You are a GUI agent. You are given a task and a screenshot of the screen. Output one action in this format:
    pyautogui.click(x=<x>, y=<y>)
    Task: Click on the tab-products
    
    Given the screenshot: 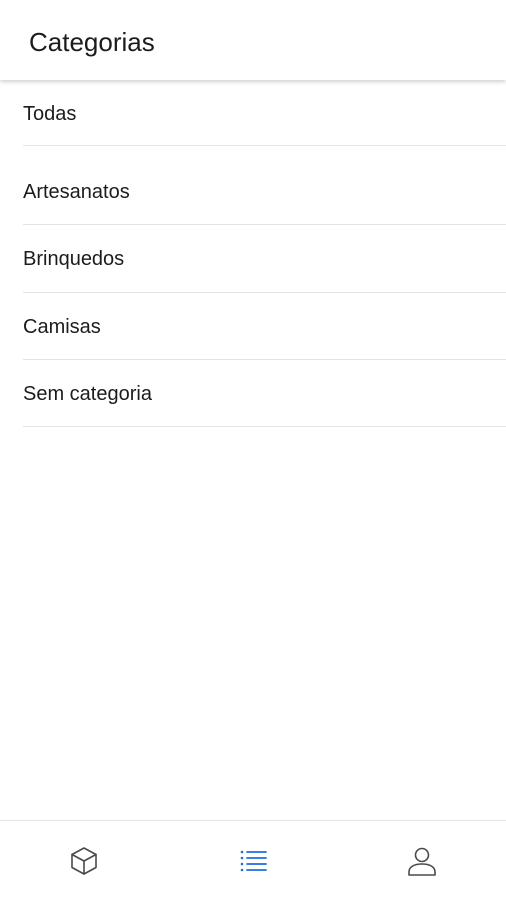 What is the action you would take?
    pyautogui.click(x=84, y=861)
    